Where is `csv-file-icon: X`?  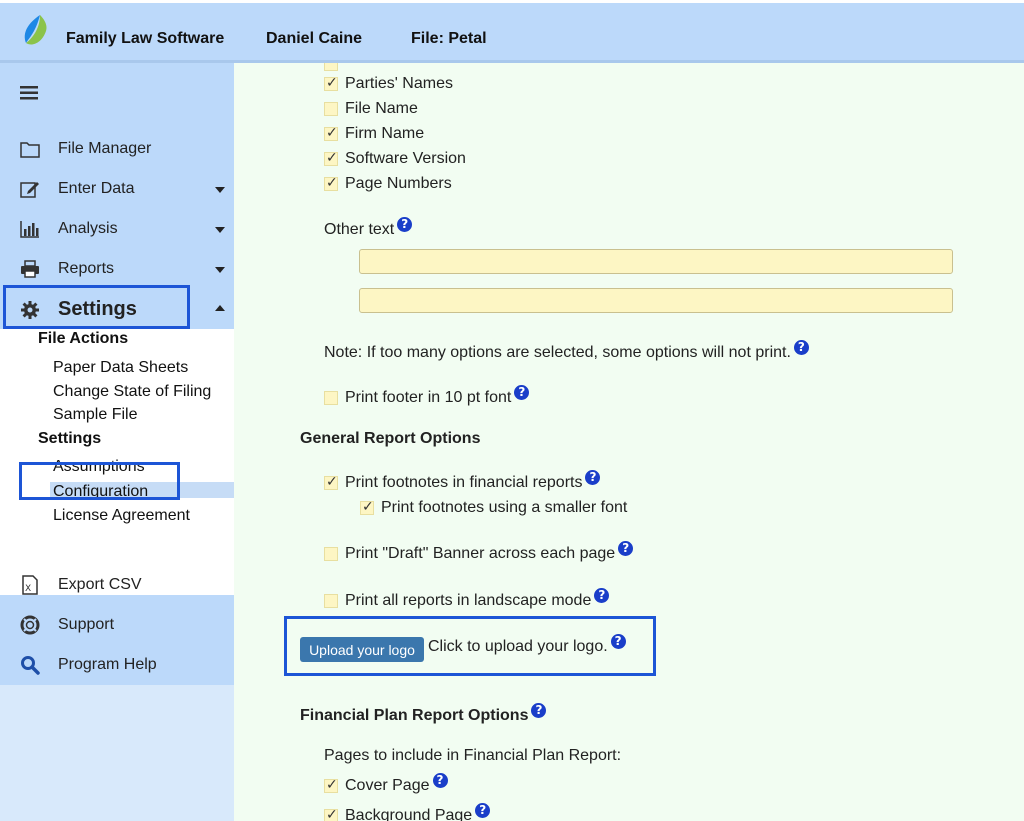
csv-file-icon: X is located at coordinates (30, 585).